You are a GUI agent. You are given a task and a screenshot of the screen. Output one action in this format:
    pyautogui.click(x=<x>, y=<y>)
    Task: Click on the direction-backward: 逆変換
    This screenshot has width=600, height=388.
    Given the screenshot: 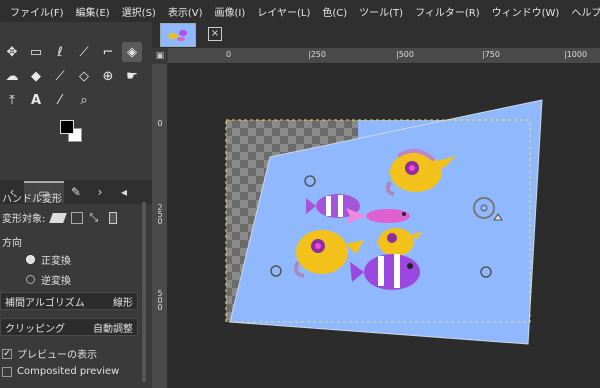 What is the action you would take?
    pyautogui.click(x=48, y=279)
    